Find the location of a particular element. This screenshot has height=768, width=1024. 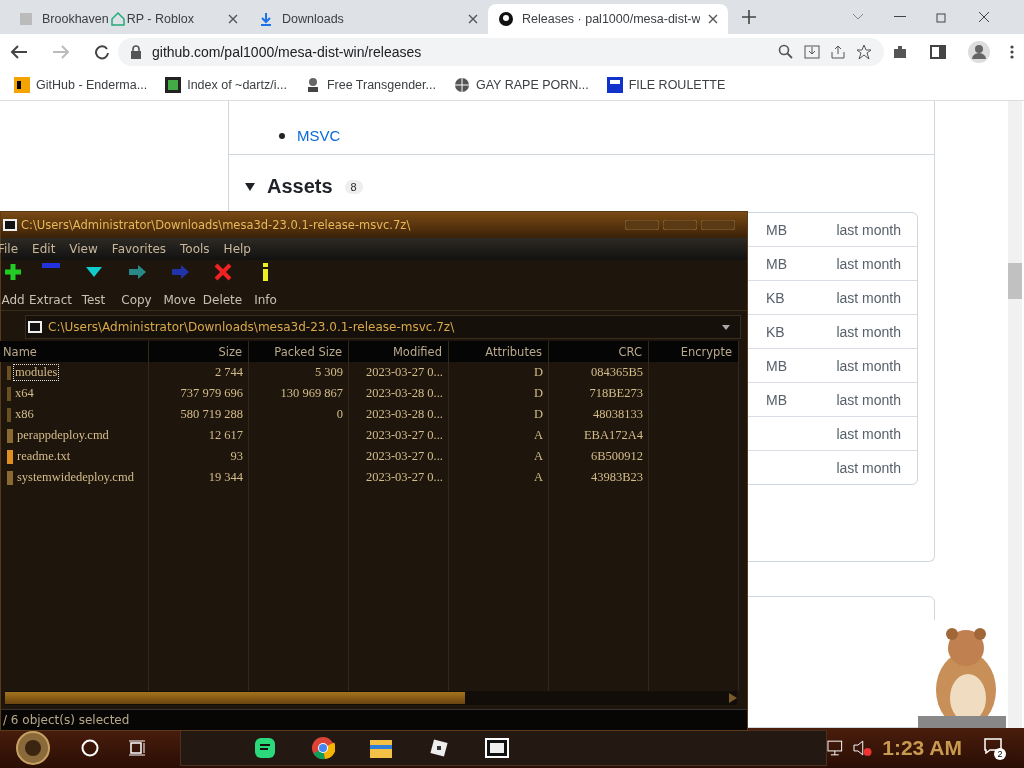

column-header: Attributes is located at coordinates (499, 351).